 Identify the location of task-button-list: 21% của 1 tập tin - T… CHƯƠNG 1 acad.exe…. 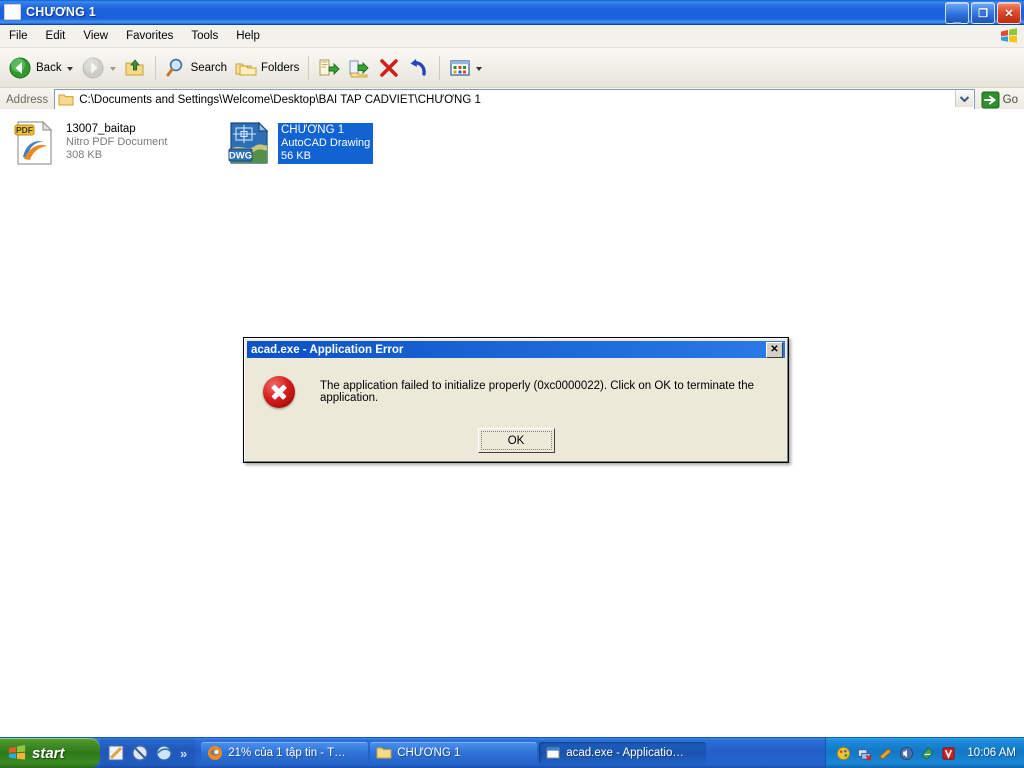
(510, 753).